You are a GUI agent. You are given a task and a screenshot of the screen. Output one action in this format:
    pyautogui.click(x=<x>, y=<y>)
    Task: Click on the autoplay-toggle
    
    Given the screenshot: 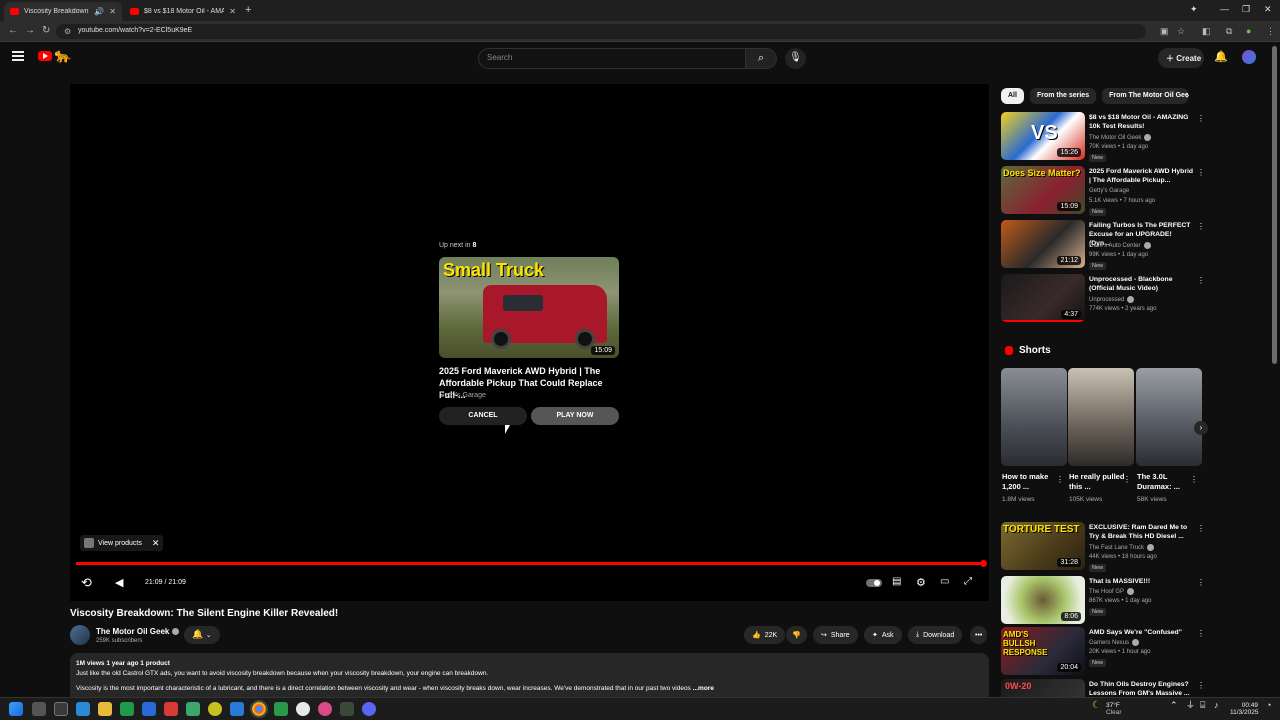 What is the action you would take?
    pyautogui.click(x=874, y=583)
    